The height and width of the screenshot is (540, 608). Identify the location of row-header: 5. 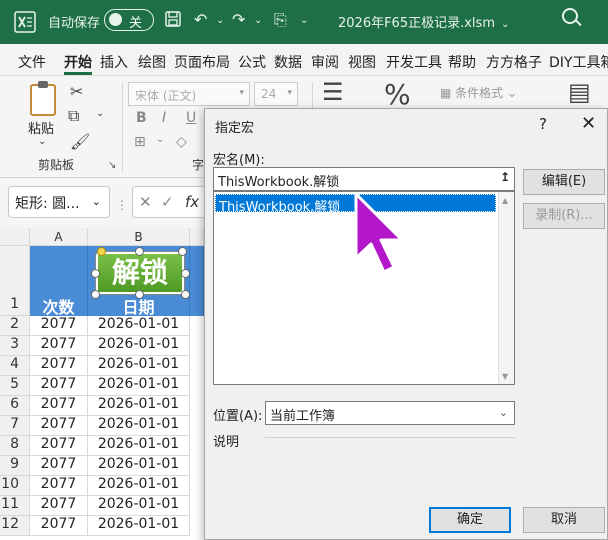
(15, 386).